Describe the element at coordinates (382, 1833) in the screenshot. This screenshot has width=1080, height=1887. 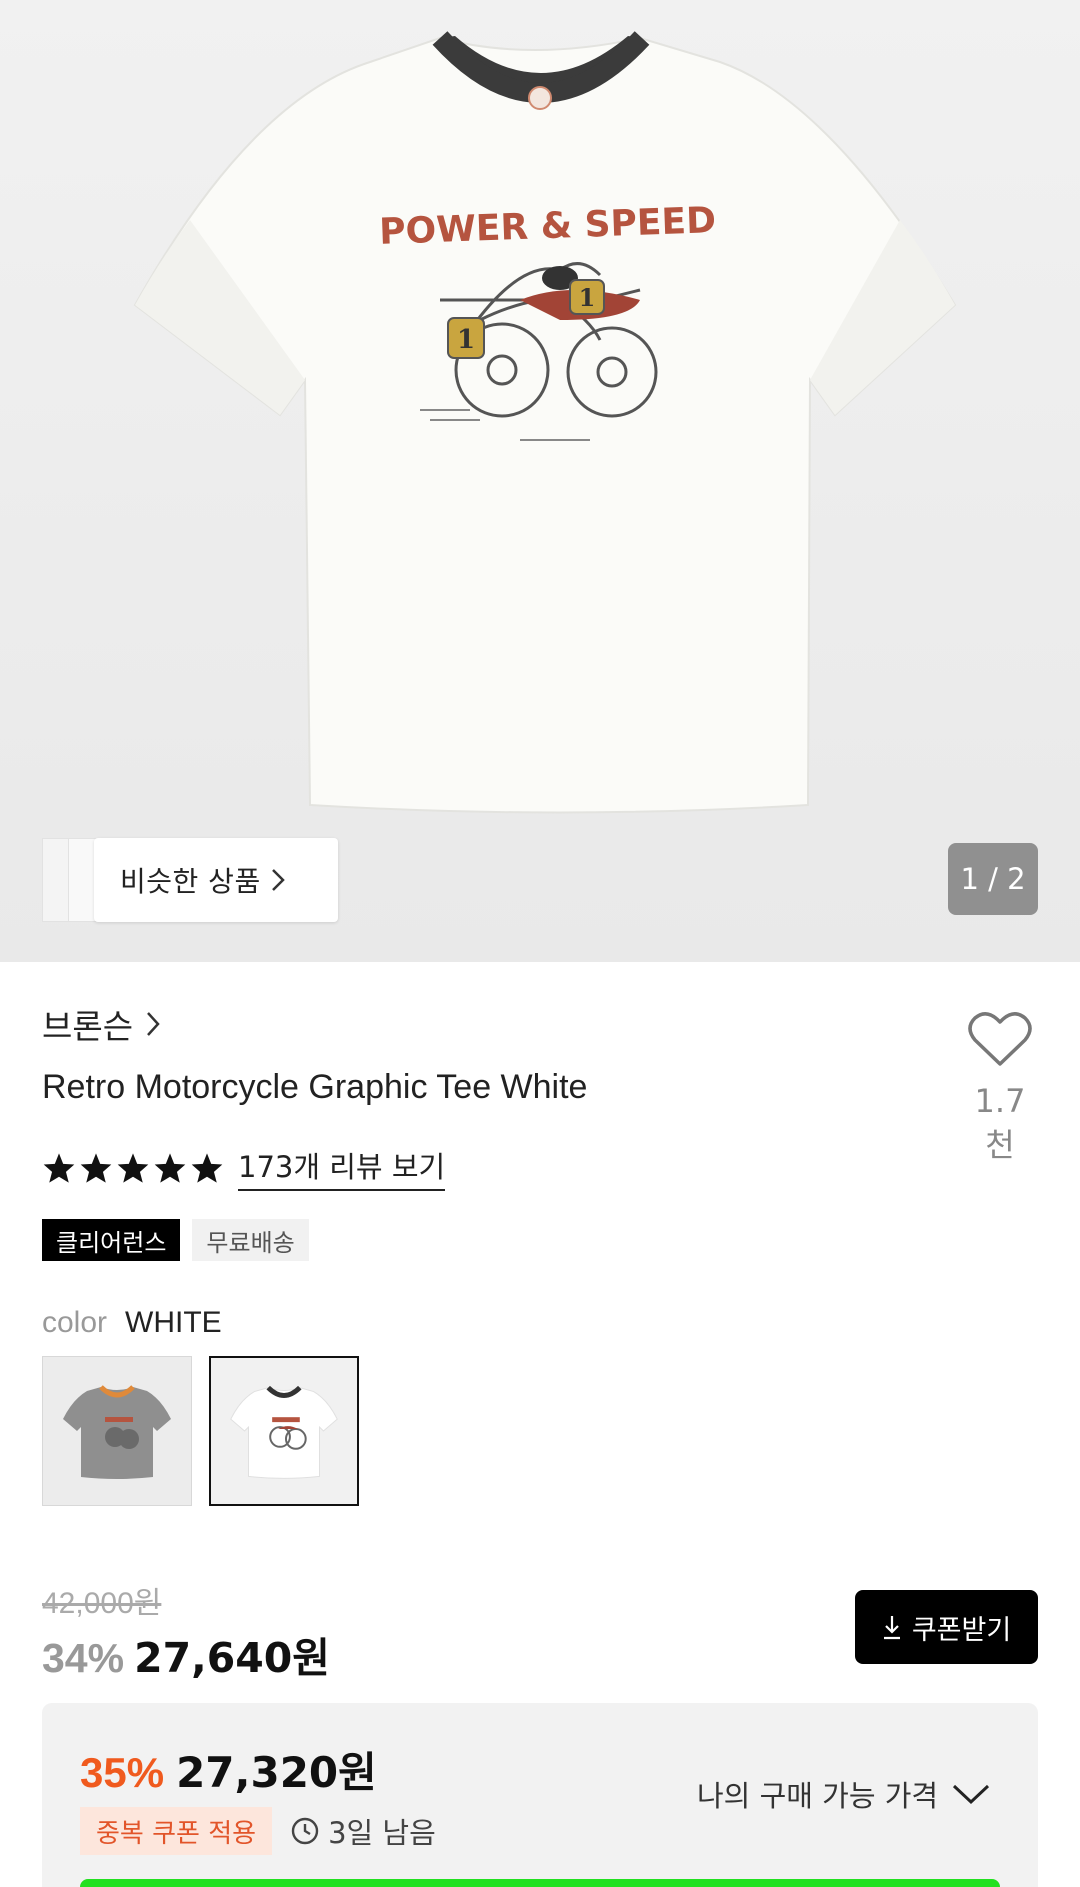
I see `time-left-text: 3일 남음` at that location.